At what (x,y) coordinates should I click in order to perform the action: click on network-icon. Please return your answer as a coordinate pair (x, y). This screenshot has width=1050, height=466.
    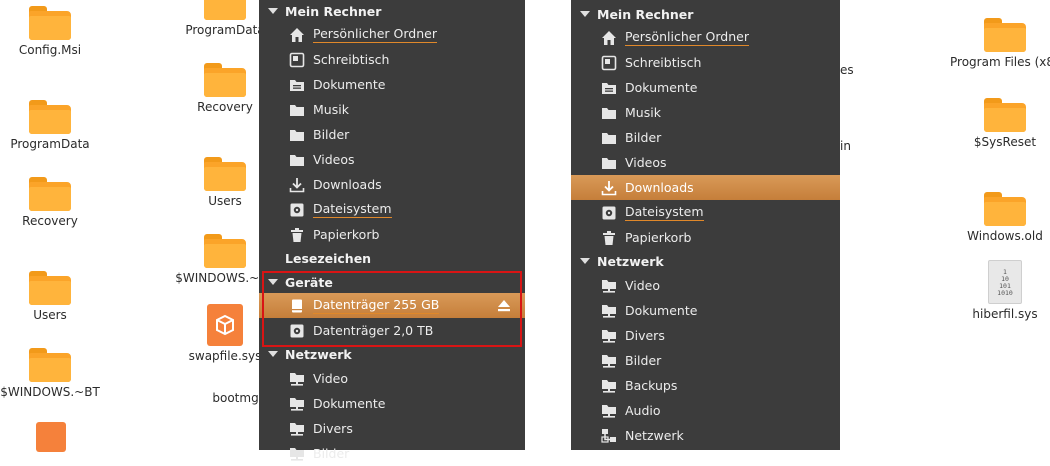
    Looking at the image, I should click on (609, 436).